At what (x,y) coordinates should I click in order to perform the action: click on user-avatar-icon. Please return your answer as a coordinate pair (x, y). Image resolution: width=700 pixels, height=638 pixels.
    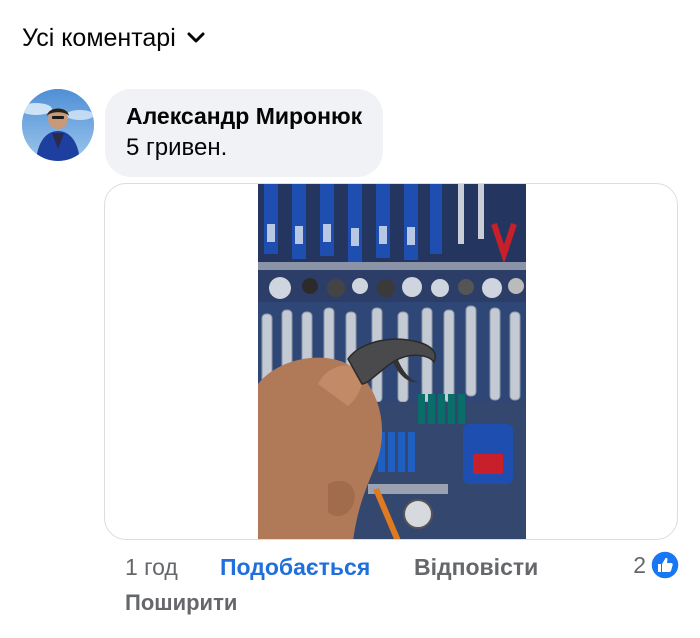
    Looking at the image, I should click on (58, 125).